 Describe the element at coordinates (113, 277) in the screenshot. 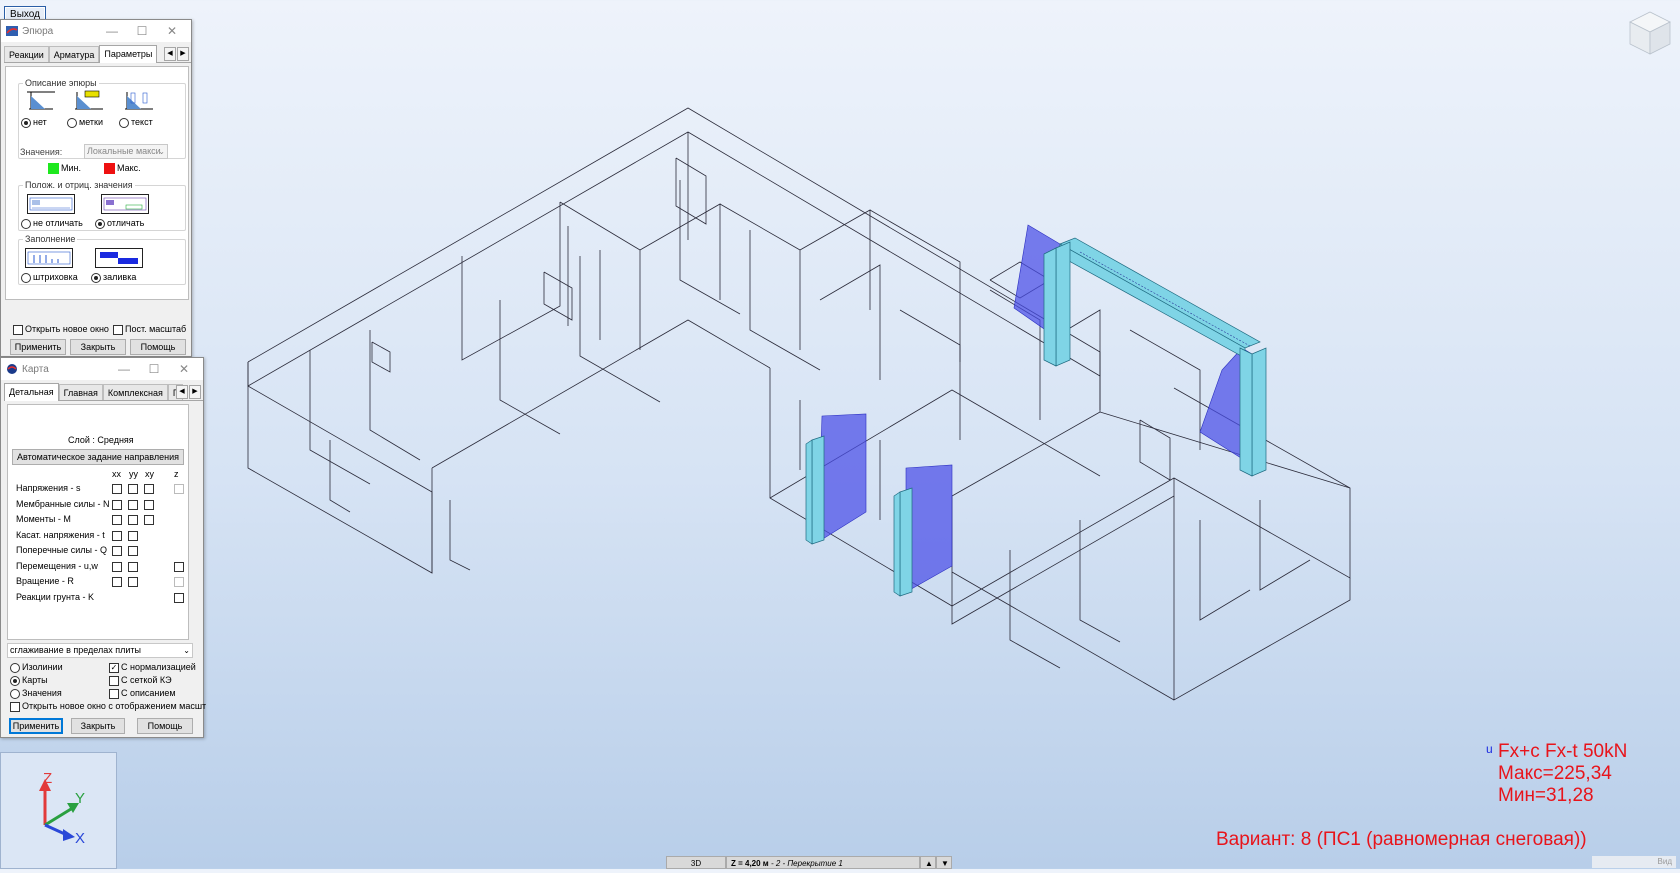

I see `radio-solid-fill: заливка` at that location.